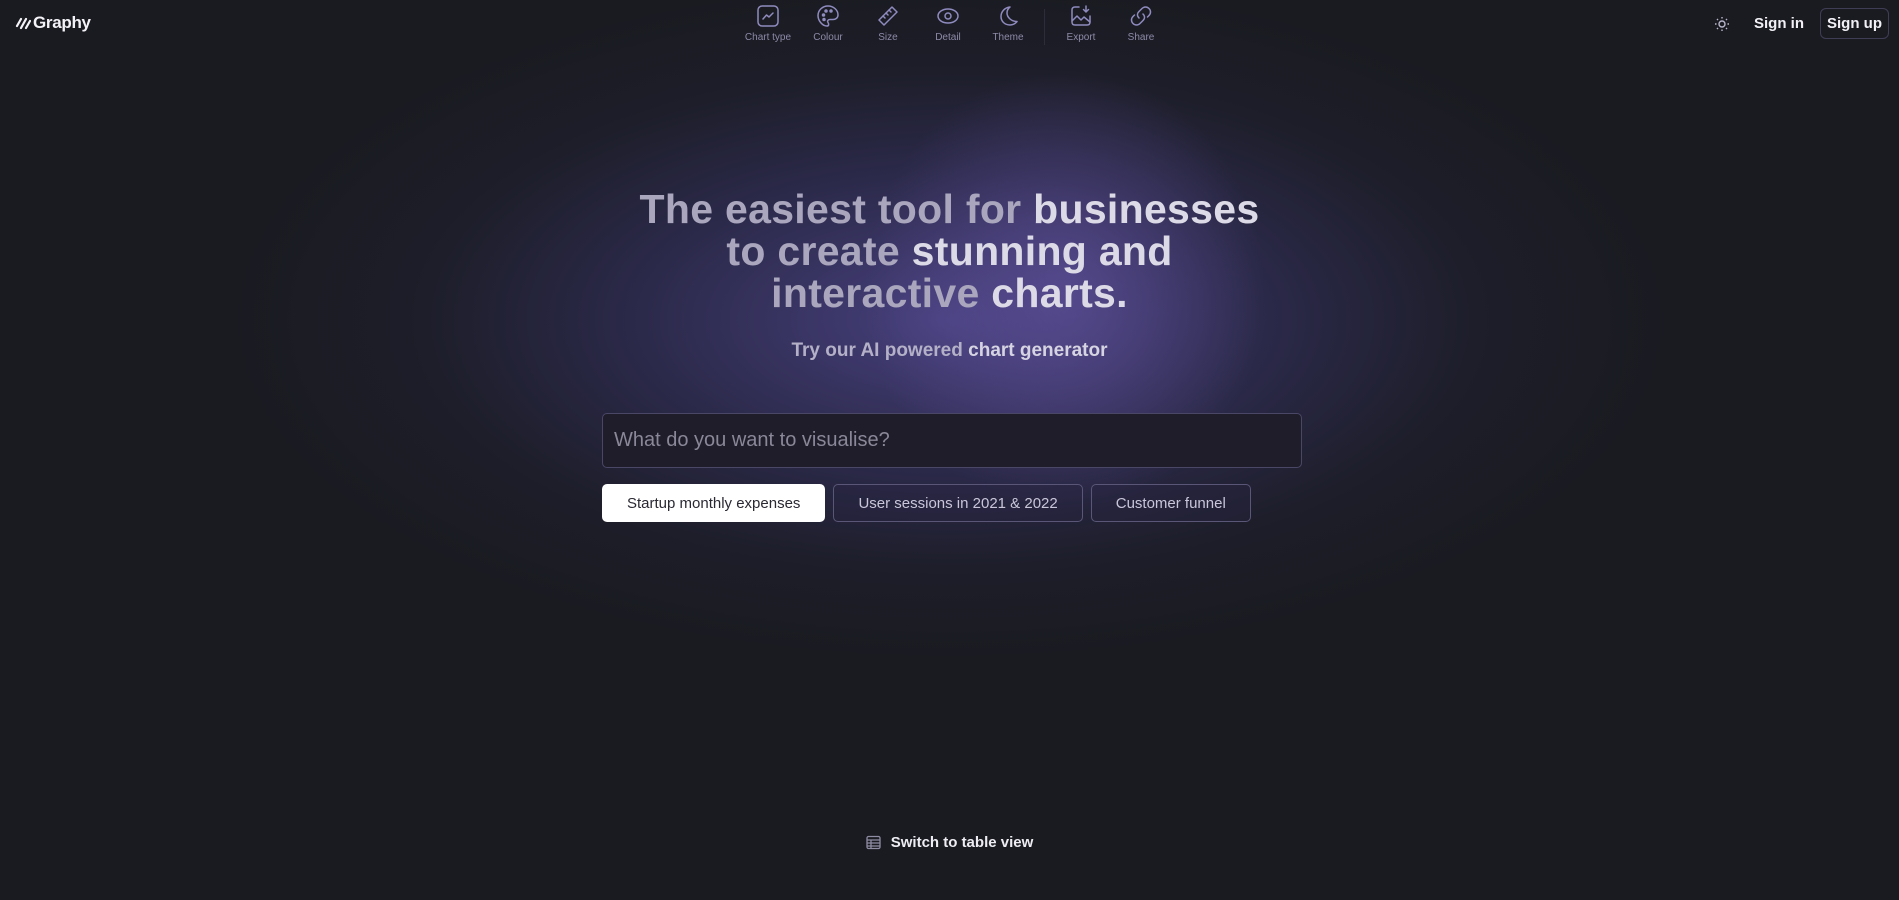 Image resolution: width=1899 pixels, height=900 pixels. I want to click on graphy-logo: Graphy, so click(53, 23).